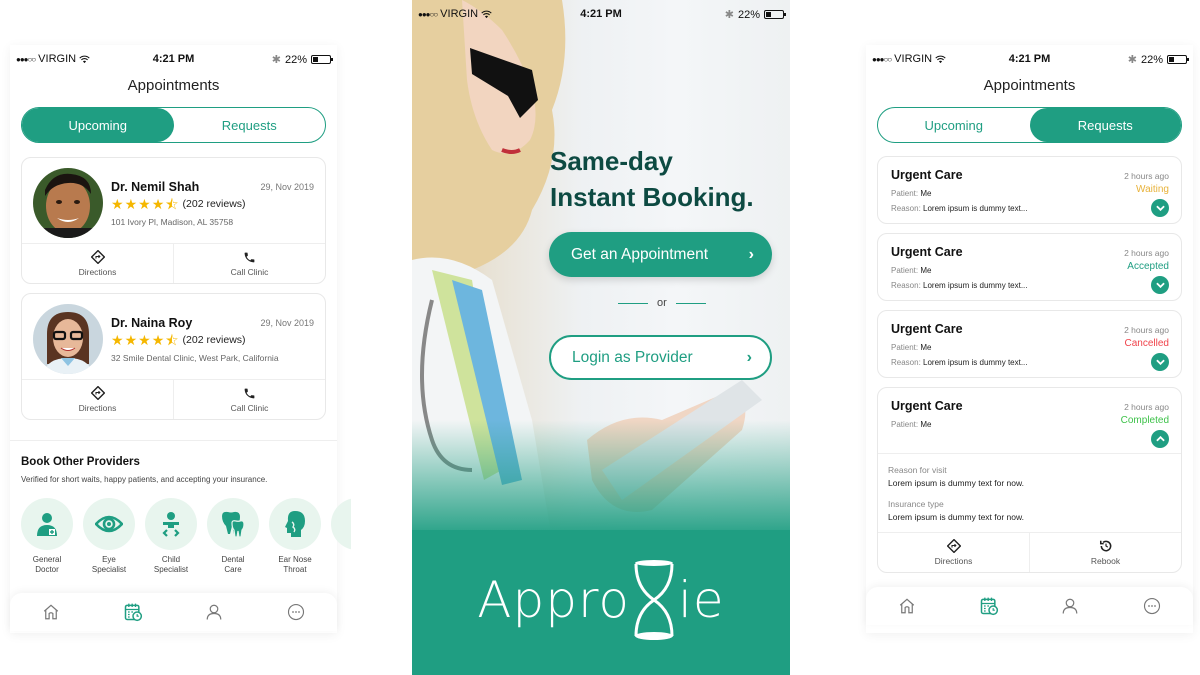  Describe the element at coordinates (341, 536) in the screenshot. I see `provider-more` at that location.